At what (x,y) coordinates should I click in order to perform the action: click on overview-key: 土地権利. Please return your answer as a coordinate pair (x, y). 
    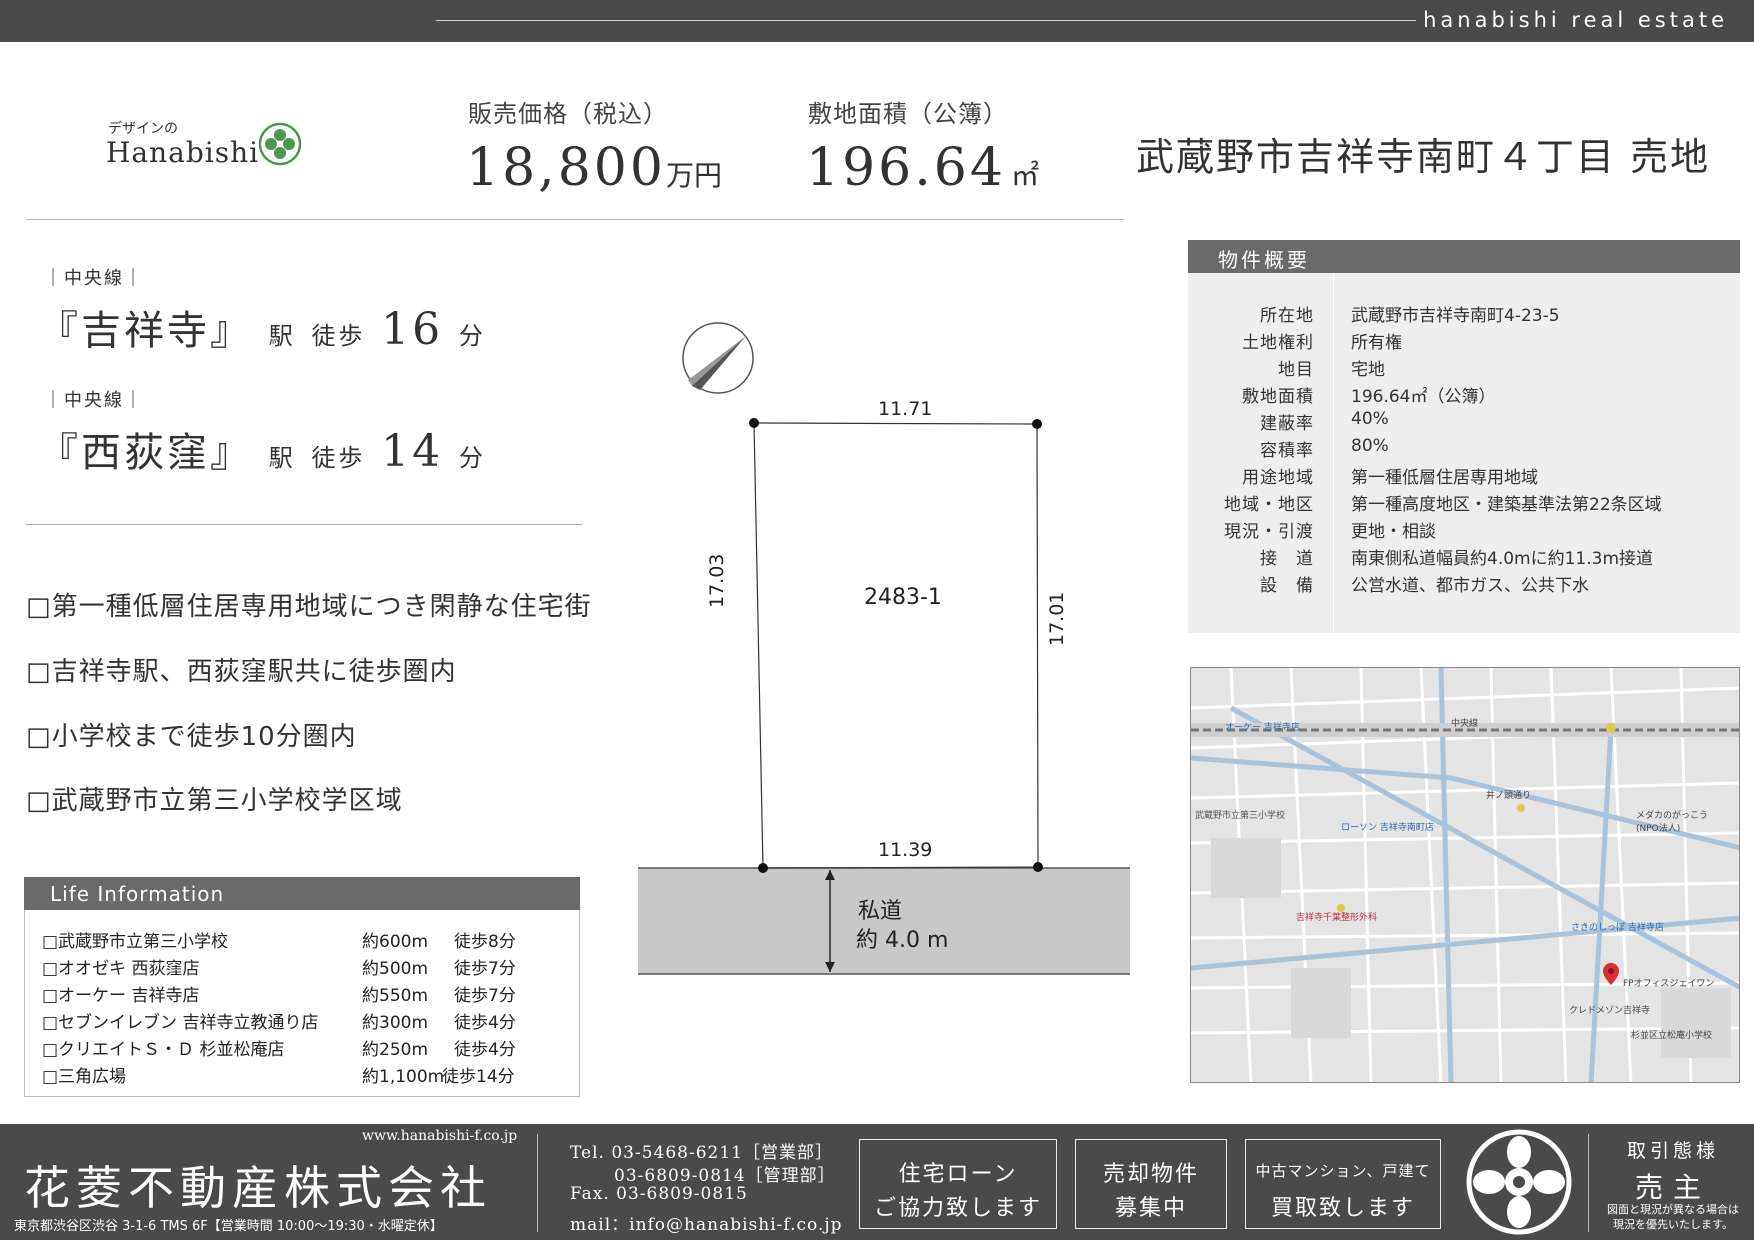
    Looking at the image, I should click on (1278, 343).